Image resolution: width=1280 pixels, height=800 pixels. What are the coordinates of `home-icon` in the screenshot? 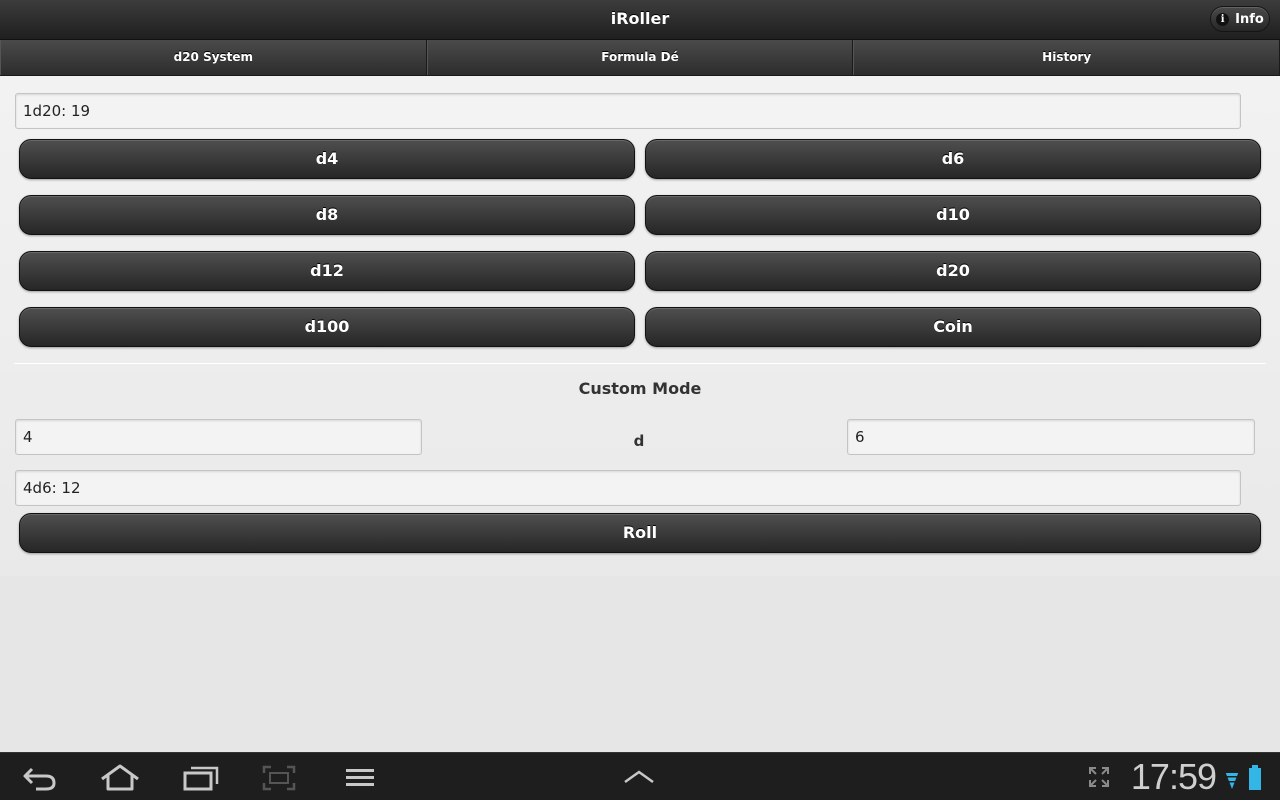 It's located at (120, 777).